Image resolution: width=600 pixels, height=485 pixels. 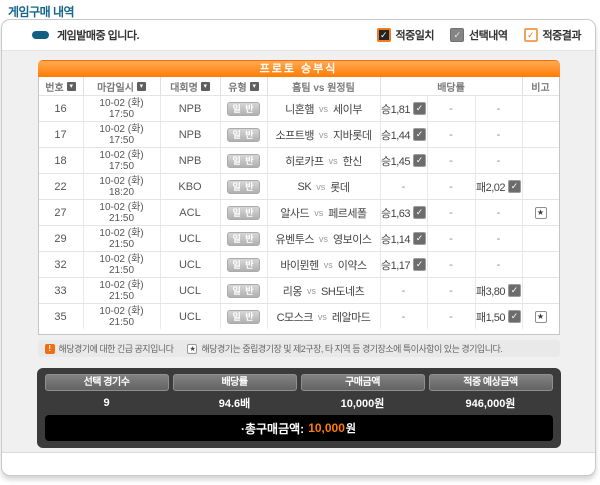 I want to click on home-team: 바이뮌헨, so click(x=299, y=265).